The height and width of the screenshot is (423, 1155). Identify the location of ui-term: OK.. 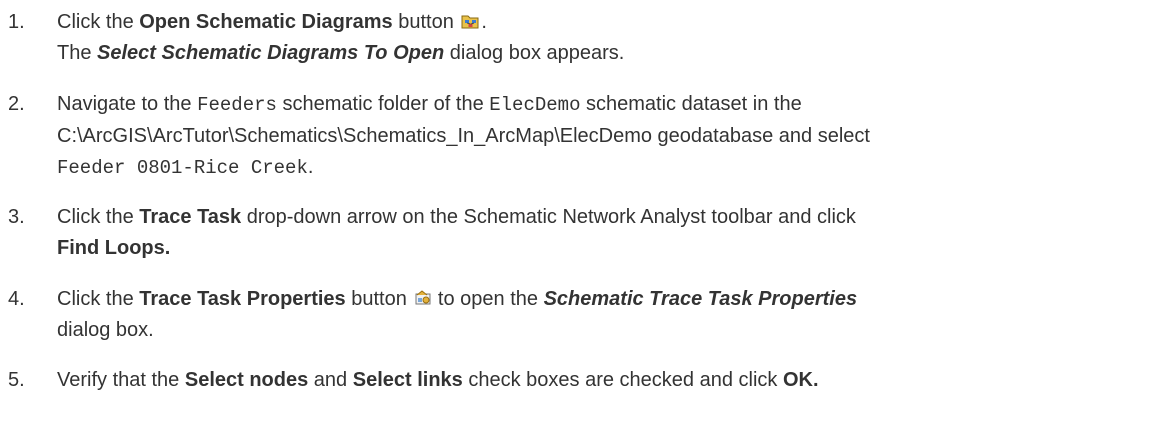
(800, 380).